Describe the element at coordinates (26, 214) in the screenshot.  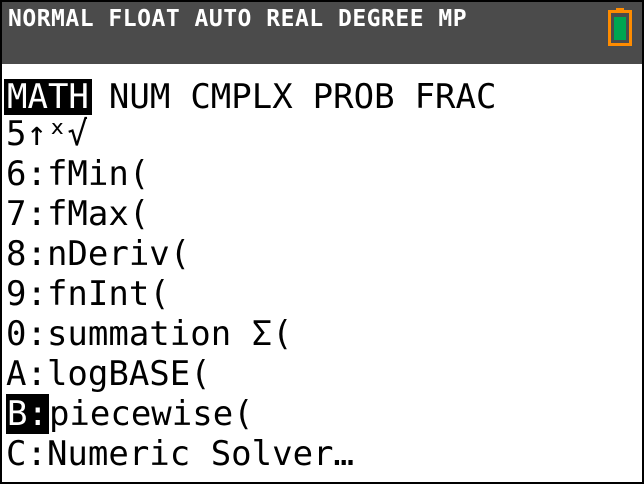
I see `menu-item-key: 7:` at that location.